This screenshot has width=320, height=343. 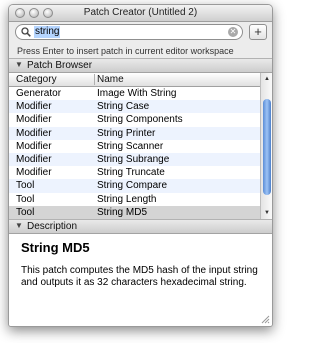 I want to click on table-header: Category Name, so click(x=134, y=80).